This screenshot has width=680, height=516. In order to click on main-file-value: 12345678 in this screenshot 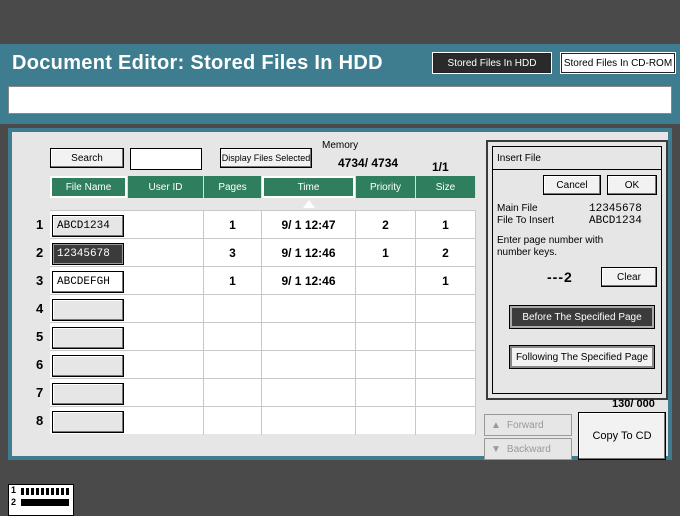, I will do `click(615, 209)`.